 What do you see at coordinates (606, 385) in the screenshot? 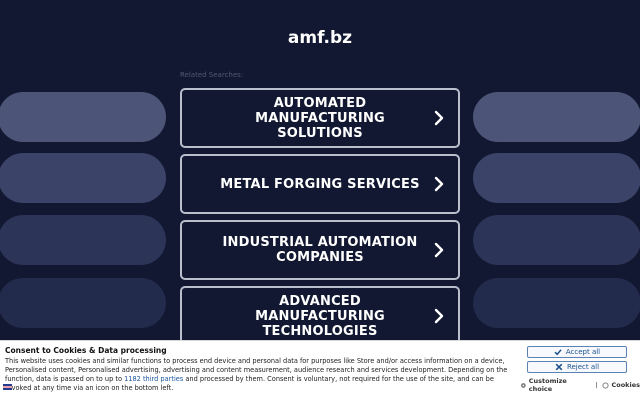
I see `cookie-icon` at bounding box center [606, 385].